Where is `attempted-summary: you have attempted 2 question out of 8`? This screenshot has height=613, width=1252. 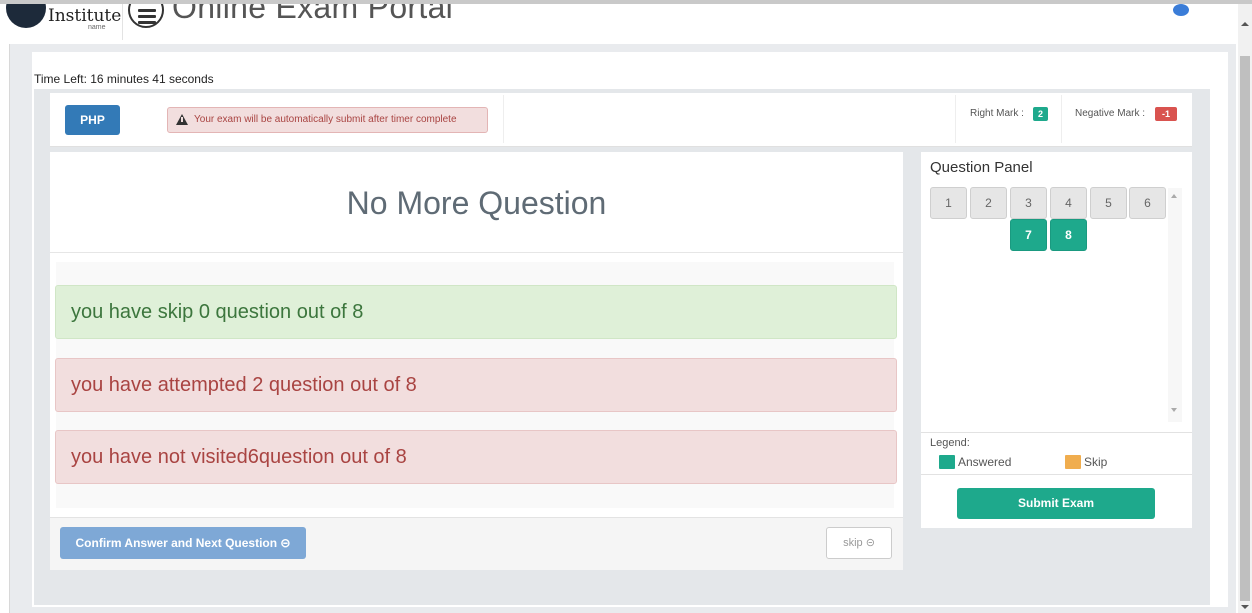 attempted-summary: you have attempted 2 question out of 8 is located at coordinates (476, 385).